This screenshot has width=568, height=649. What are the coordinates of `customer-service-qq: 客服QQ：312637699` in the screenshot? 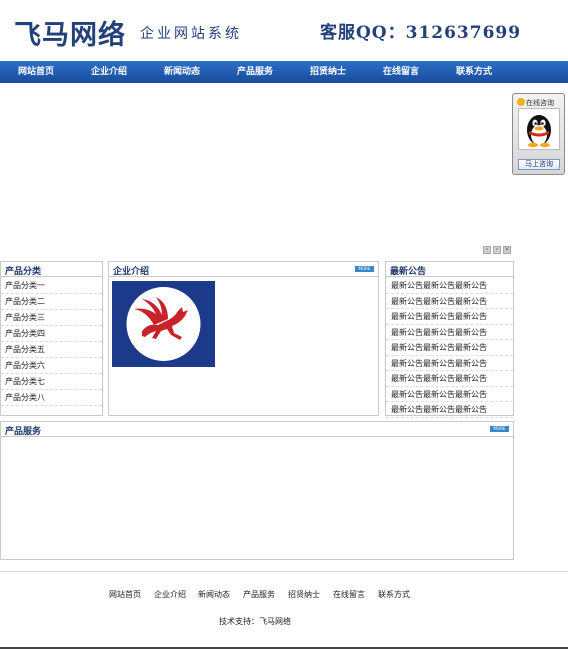 It's located at (421, 33).